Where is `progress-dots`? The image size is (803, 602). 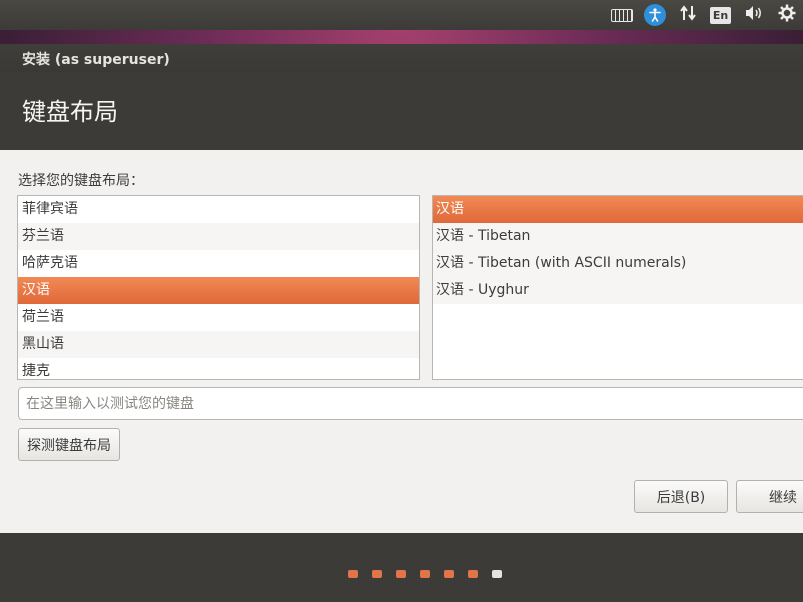 progress-dots is located at coordinates (425, 574).